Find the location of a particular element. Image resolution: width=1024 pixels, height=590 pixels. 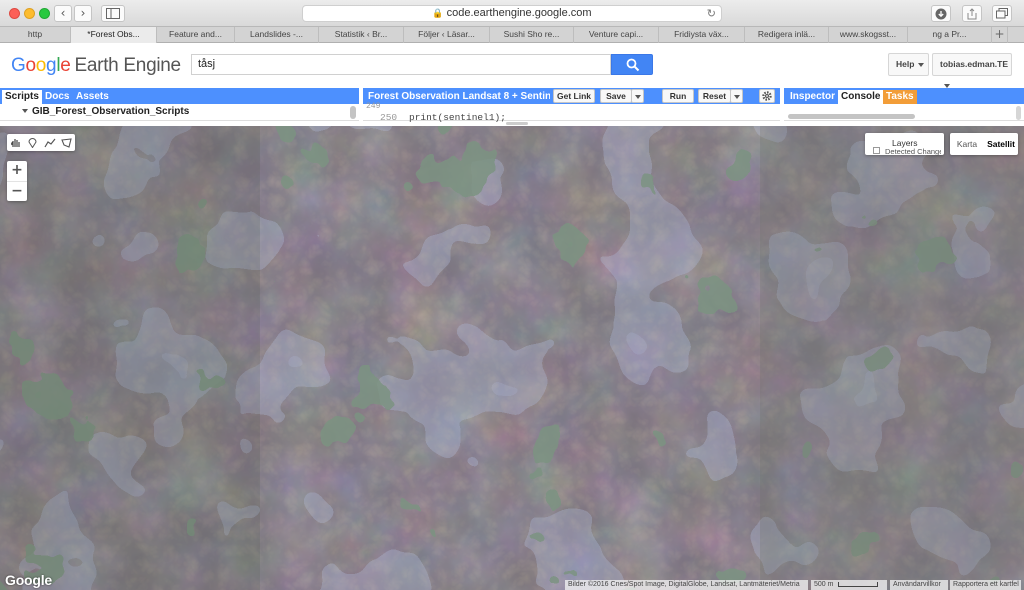

tab-inspector: Inspector is located at coordinates (812, 97).